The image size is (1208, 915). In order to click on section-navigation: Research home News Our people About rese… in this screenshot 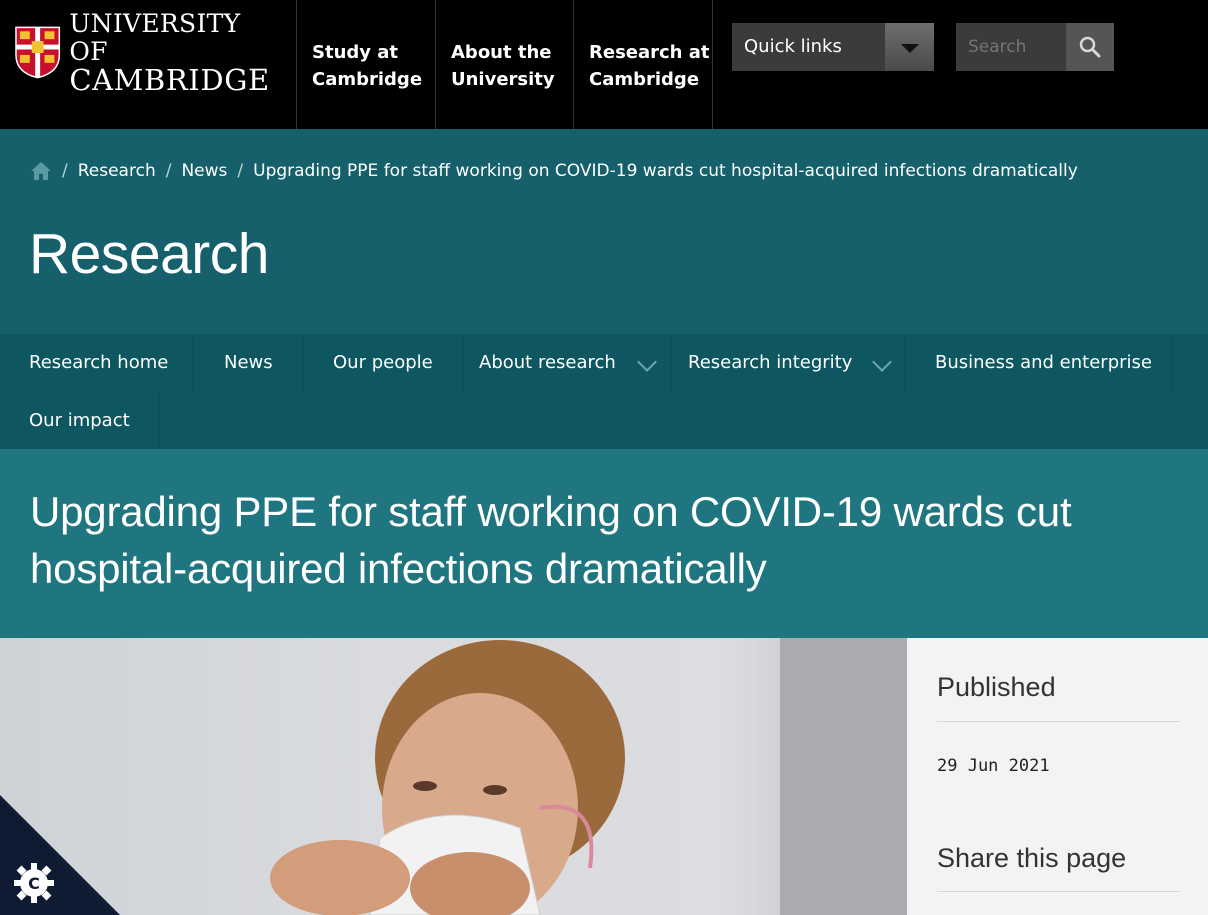, I will do `click(604, 391)`.